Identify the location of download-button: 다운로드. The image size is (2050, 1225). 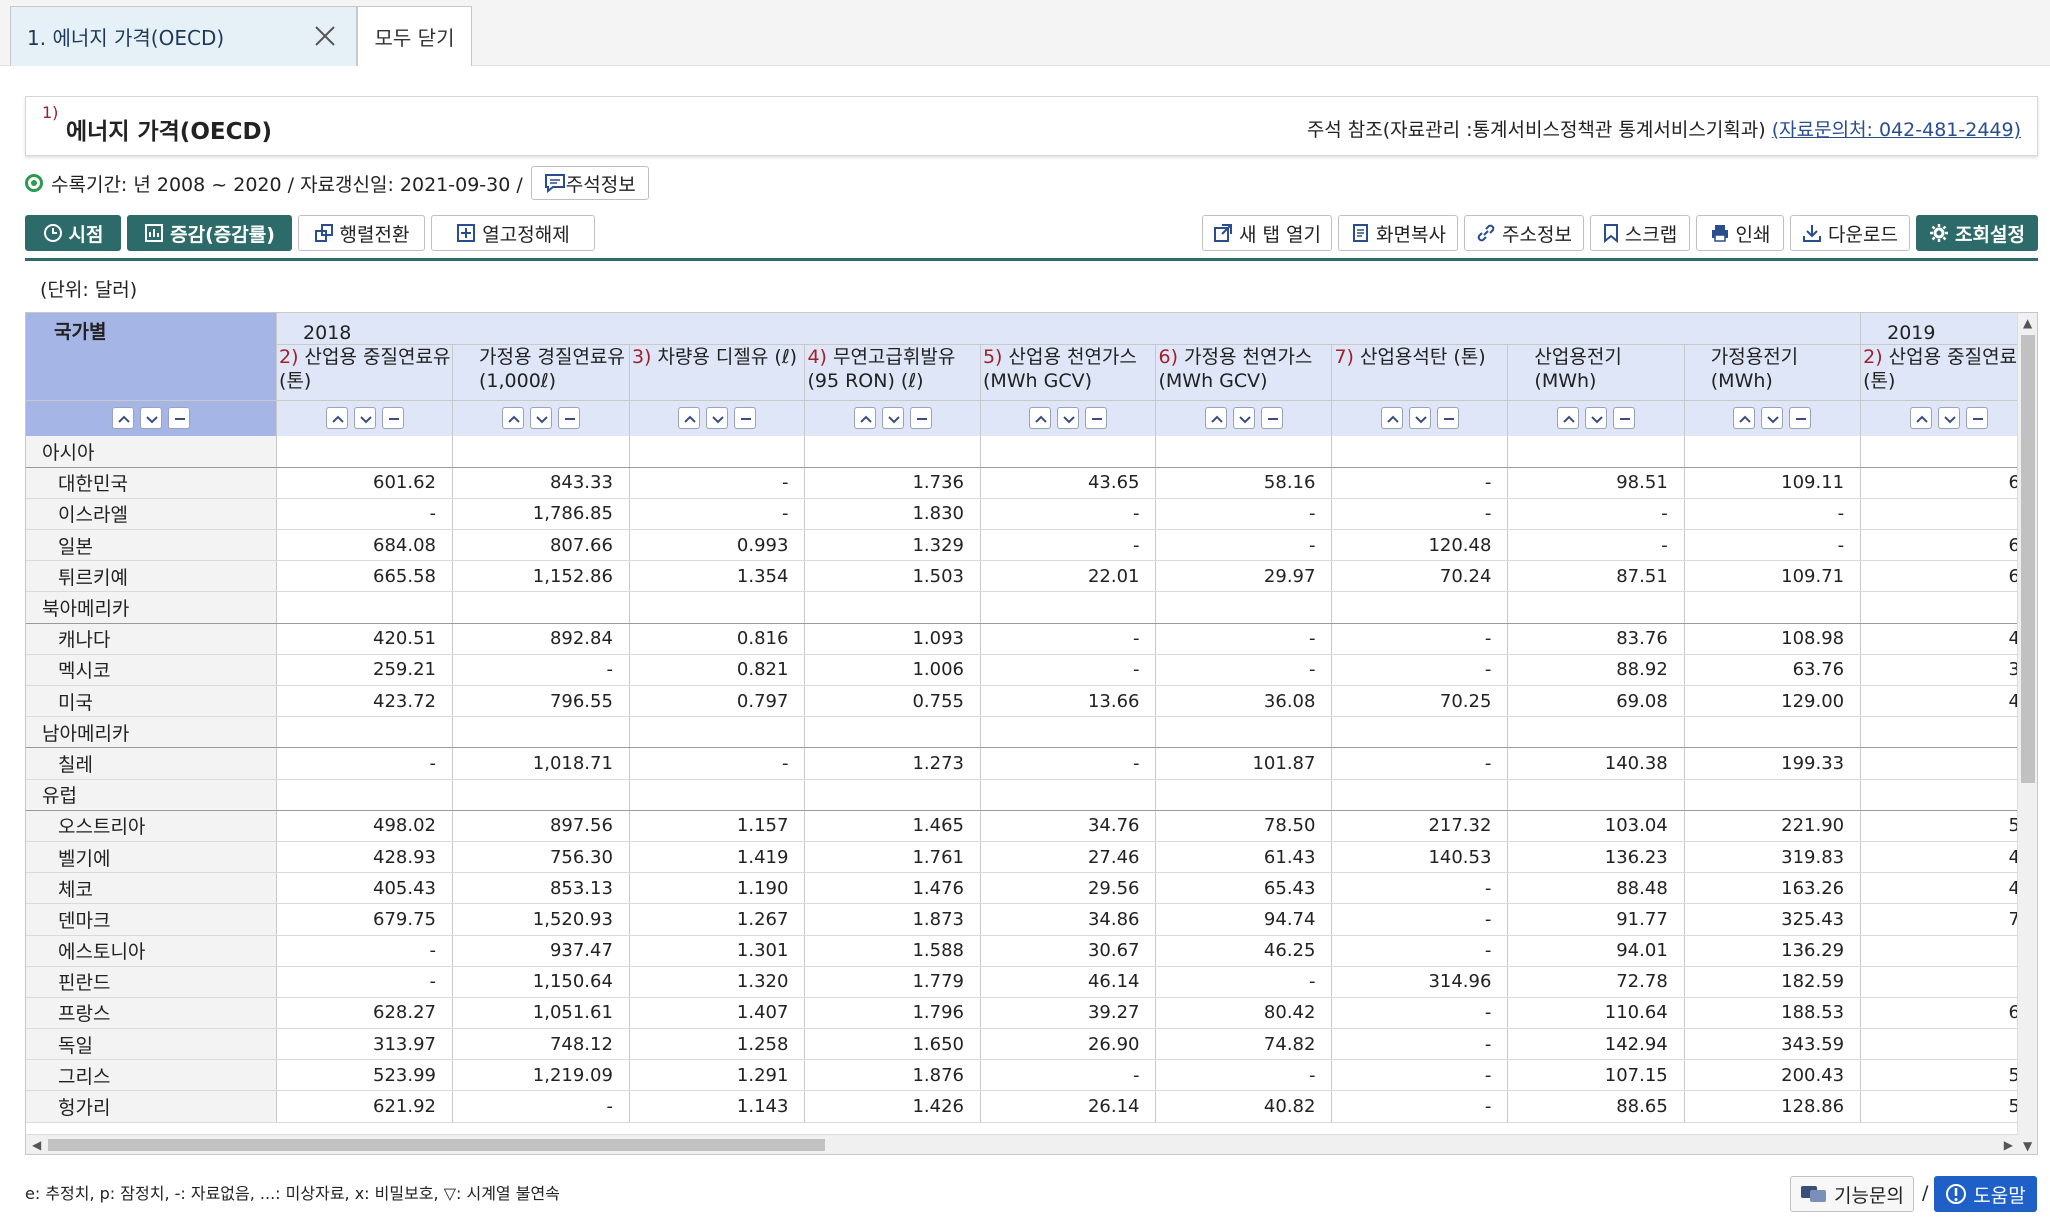
(1850, 233).